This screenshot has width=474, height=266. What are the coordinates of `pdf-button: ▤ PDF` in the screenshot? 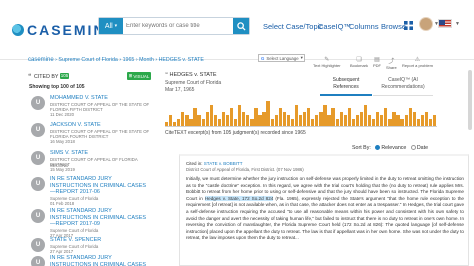 It's located at (377, 62).